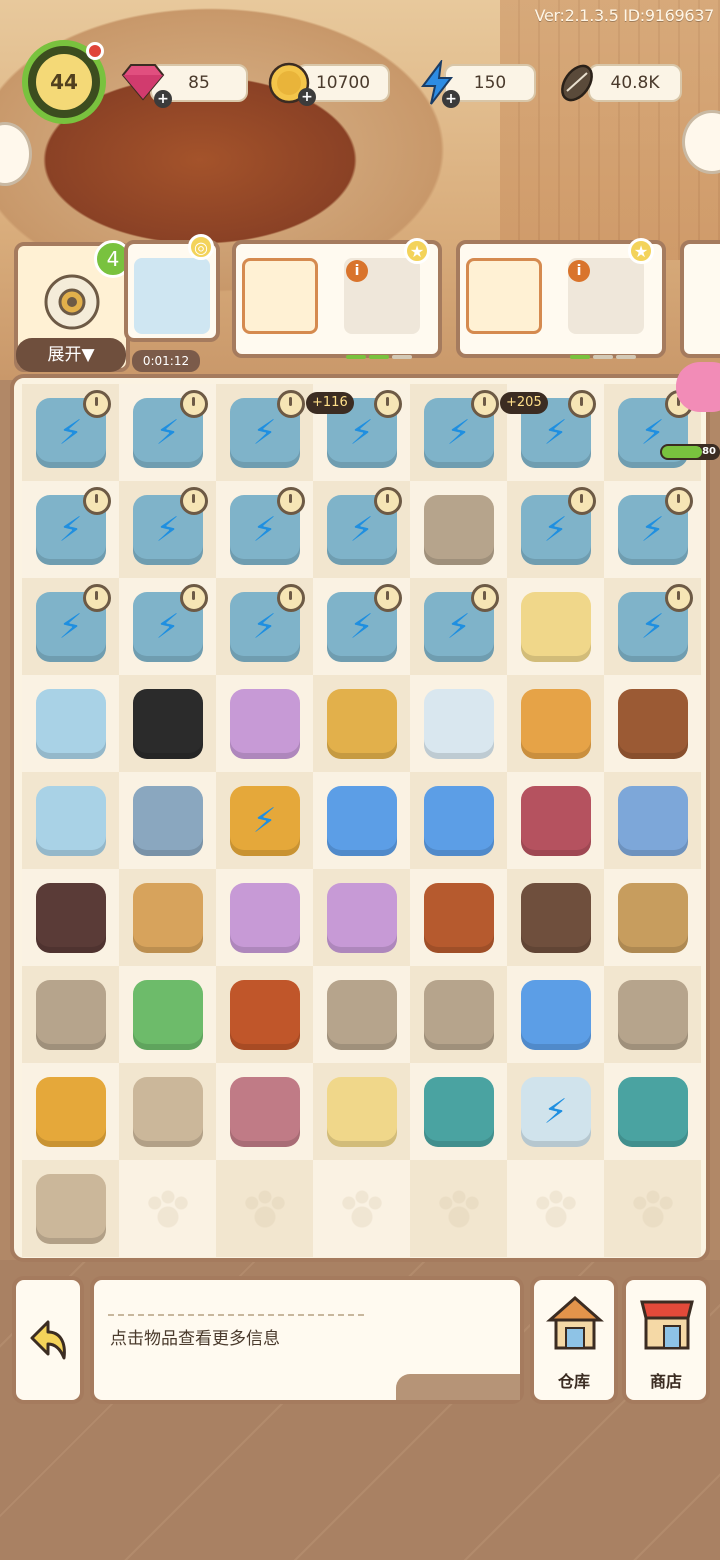  Describe the element at coordinates (330, 403) in the screenshot. I see `cat-badge-1: +116` at that location.